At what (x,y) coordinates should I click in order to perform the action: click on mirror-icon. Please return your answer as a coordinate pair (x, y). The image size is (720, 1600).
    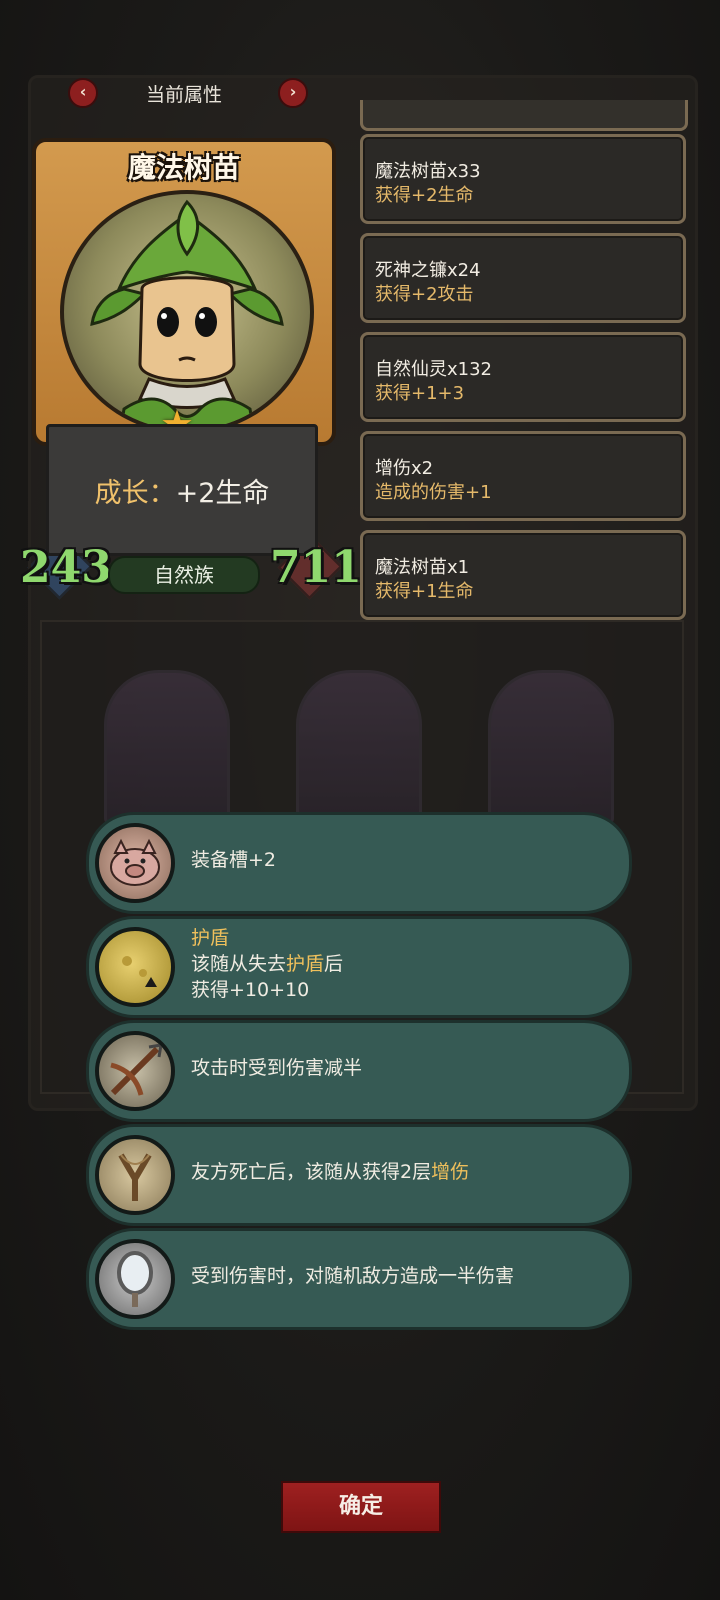
    Looking at the image, I should click on (135, 1279).